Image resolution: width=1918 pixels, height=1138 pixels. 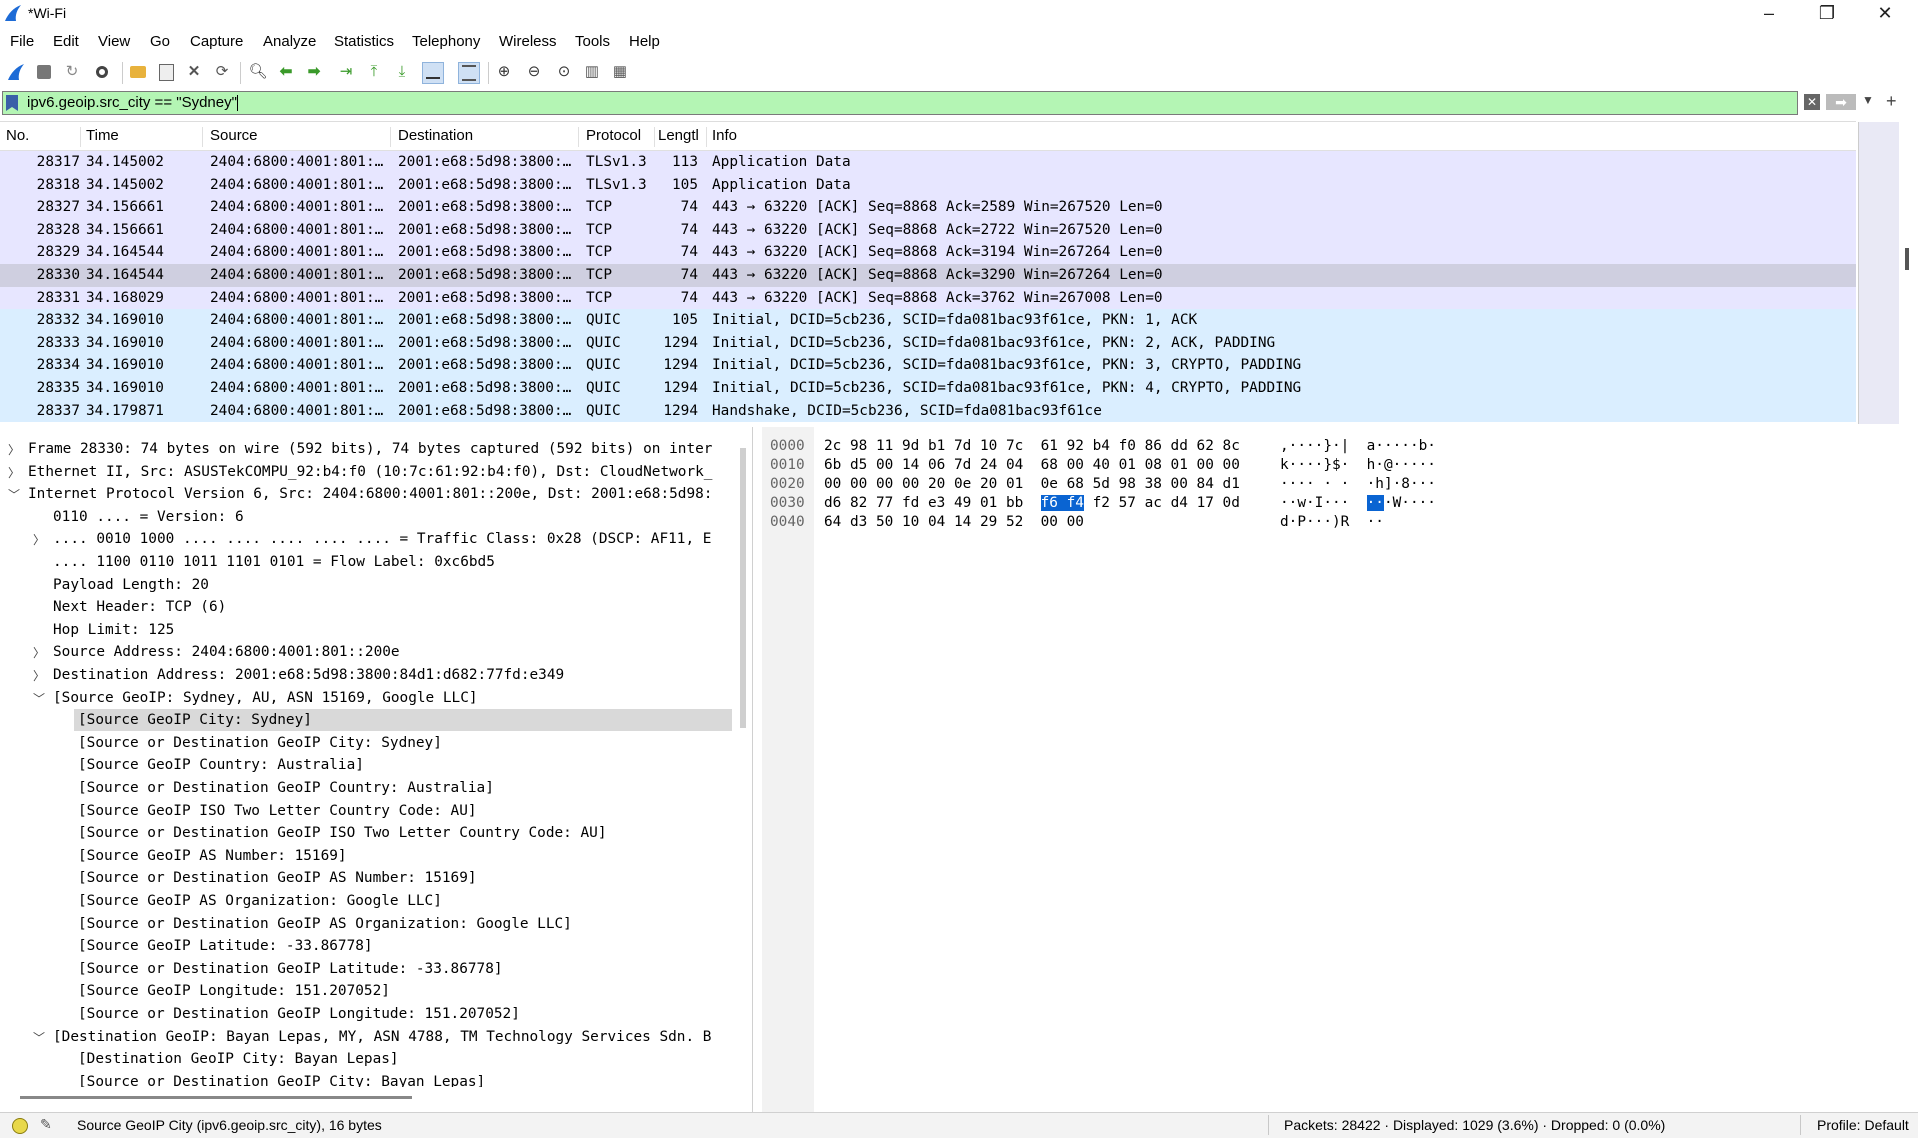 What do you see at coordinates (221, 765) in the screenshot?
I see `detail-row: [Source GeoIP Country: Australia]` at bounding box center [221, 765].